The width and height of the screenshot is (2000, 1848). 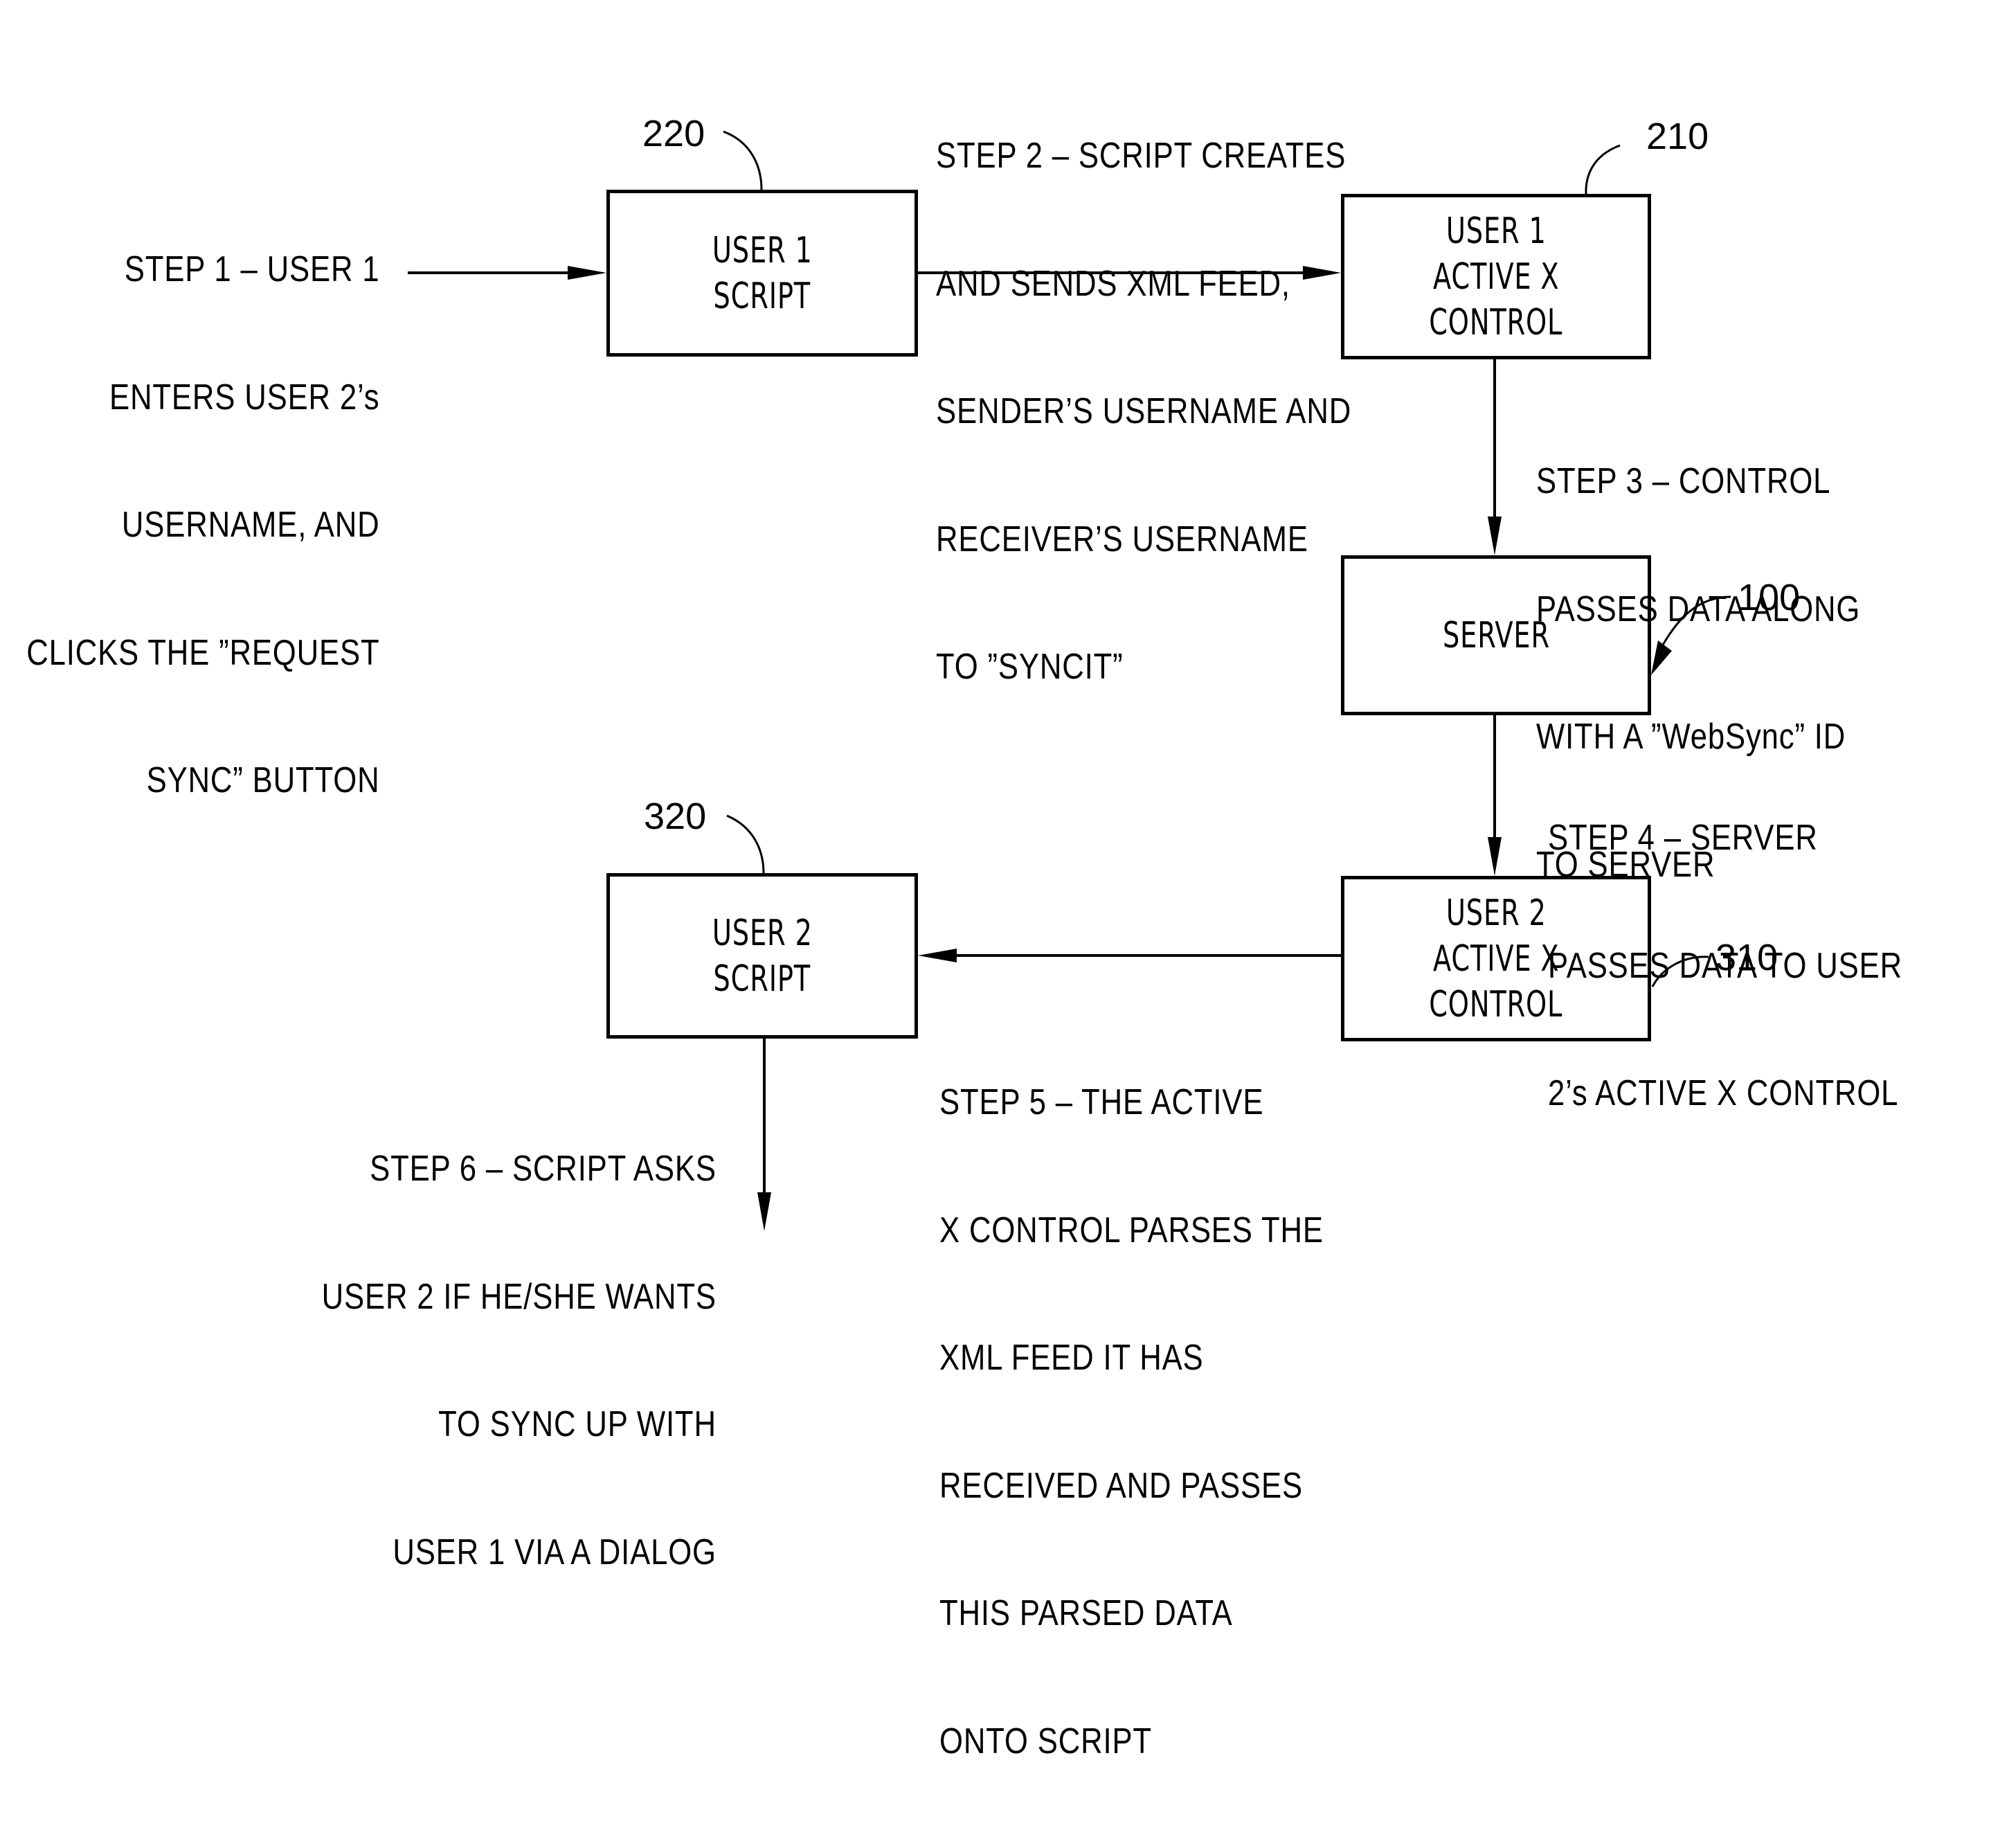 I want to click on step-5-line: RECEIVED AND PASSES, so click(x=1121, y=1486).